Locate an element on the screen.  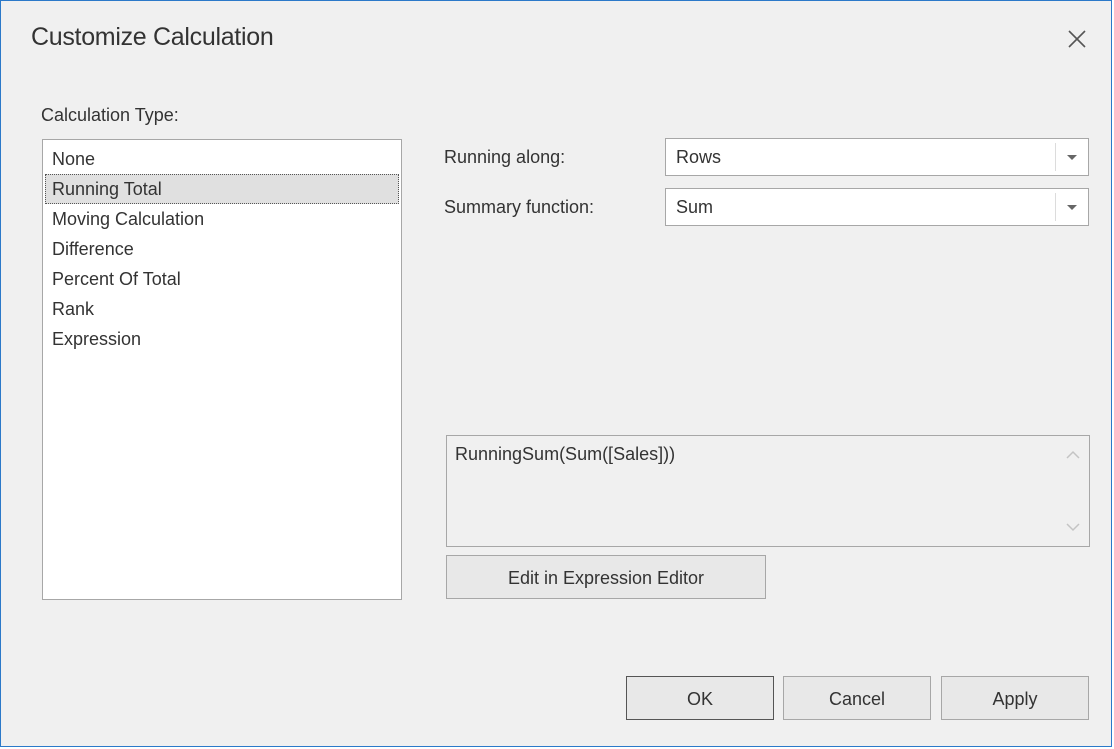
list-item-percent-of-total: Percent Of Total is located at coordinates (222, 279).